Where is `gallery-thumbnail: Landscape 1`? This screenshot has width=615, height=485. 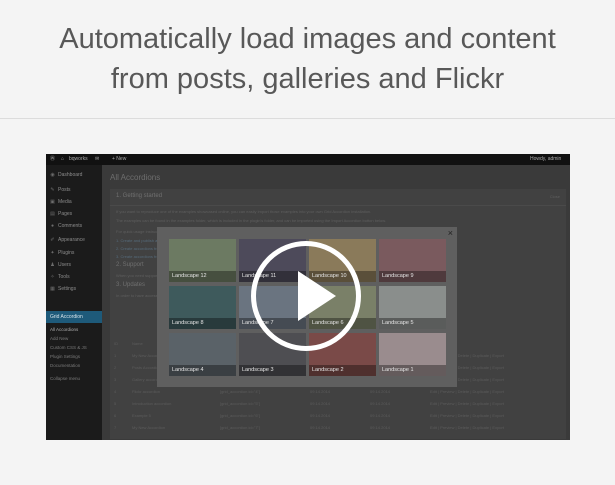
gallery-thumbnail: Landscape 1 is located at coordinates (412, 354).